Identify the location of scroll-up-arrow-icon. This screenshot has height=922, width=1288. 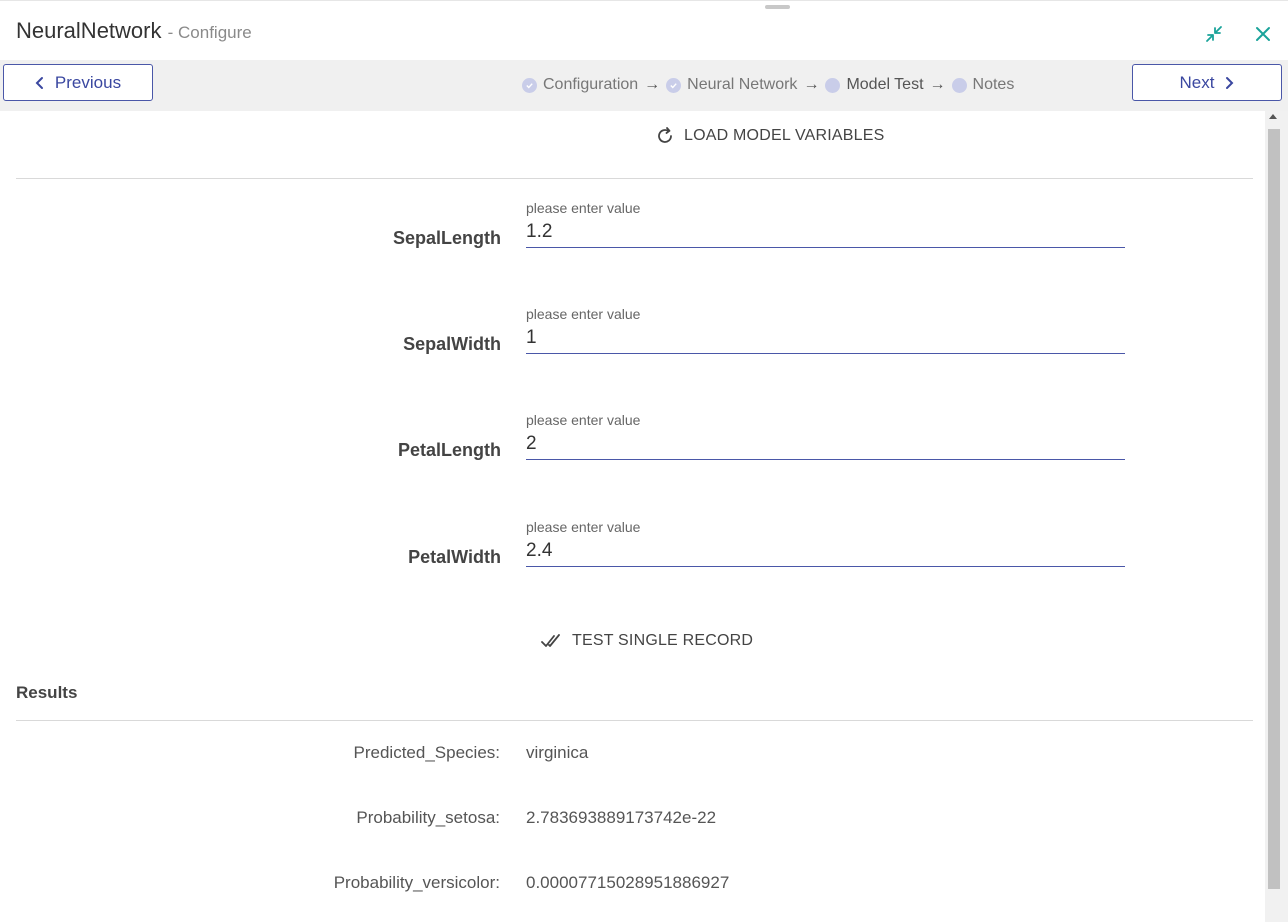
(1273, 116).